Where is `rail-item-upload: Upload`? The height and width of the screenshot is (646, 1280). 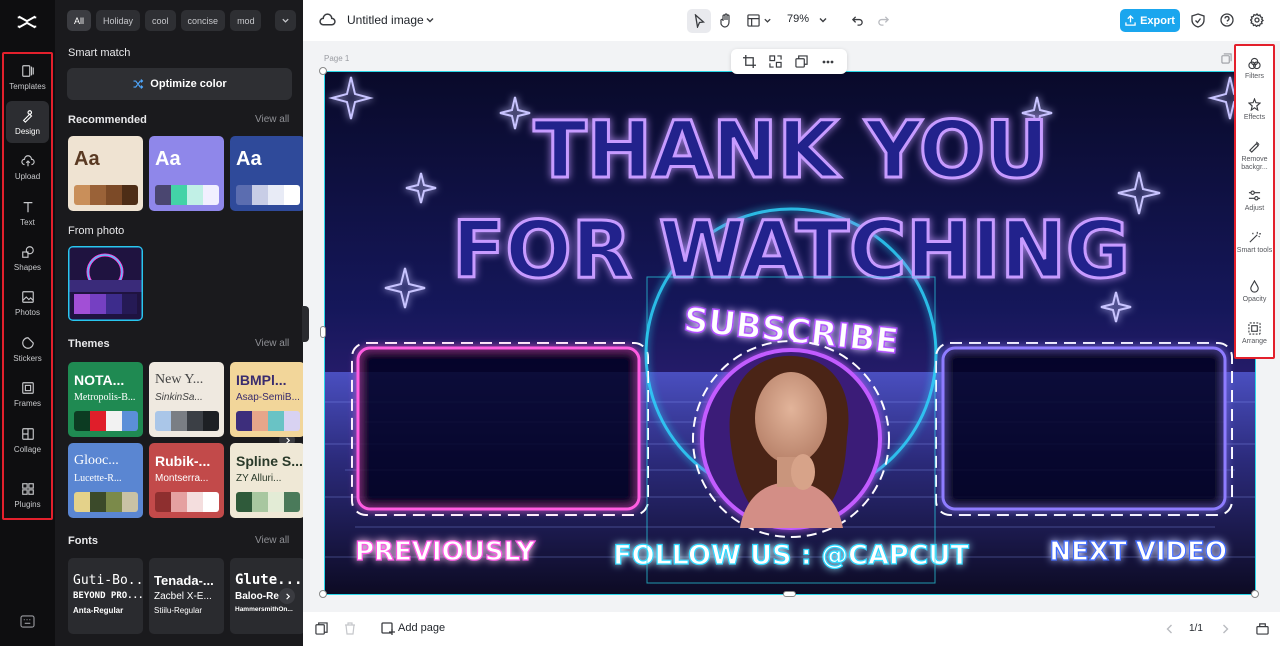
rail-item-upload: Upload is located at coordinates (27, 167).